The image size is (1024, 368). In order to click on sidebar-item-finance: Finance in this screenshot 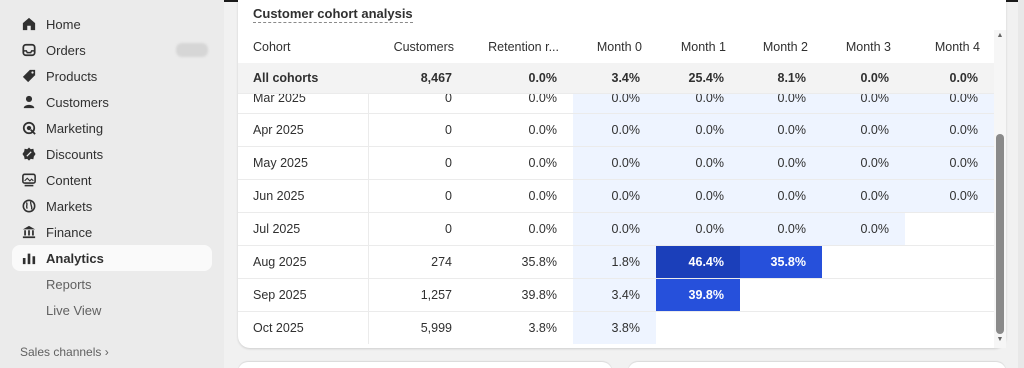, I will do `click(112, 232)`.